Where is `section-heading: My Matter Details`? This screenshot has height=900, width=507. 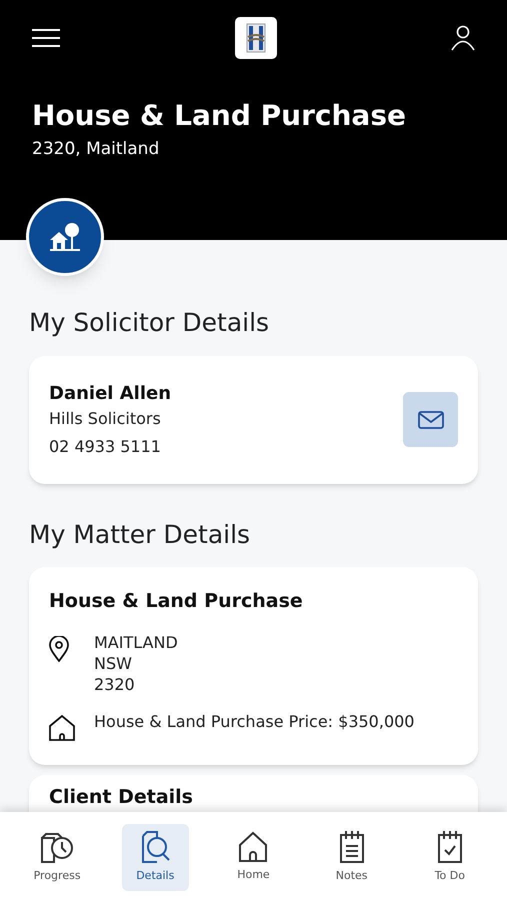
section-heading: My Matter Details is located at coordinates (140, 534).